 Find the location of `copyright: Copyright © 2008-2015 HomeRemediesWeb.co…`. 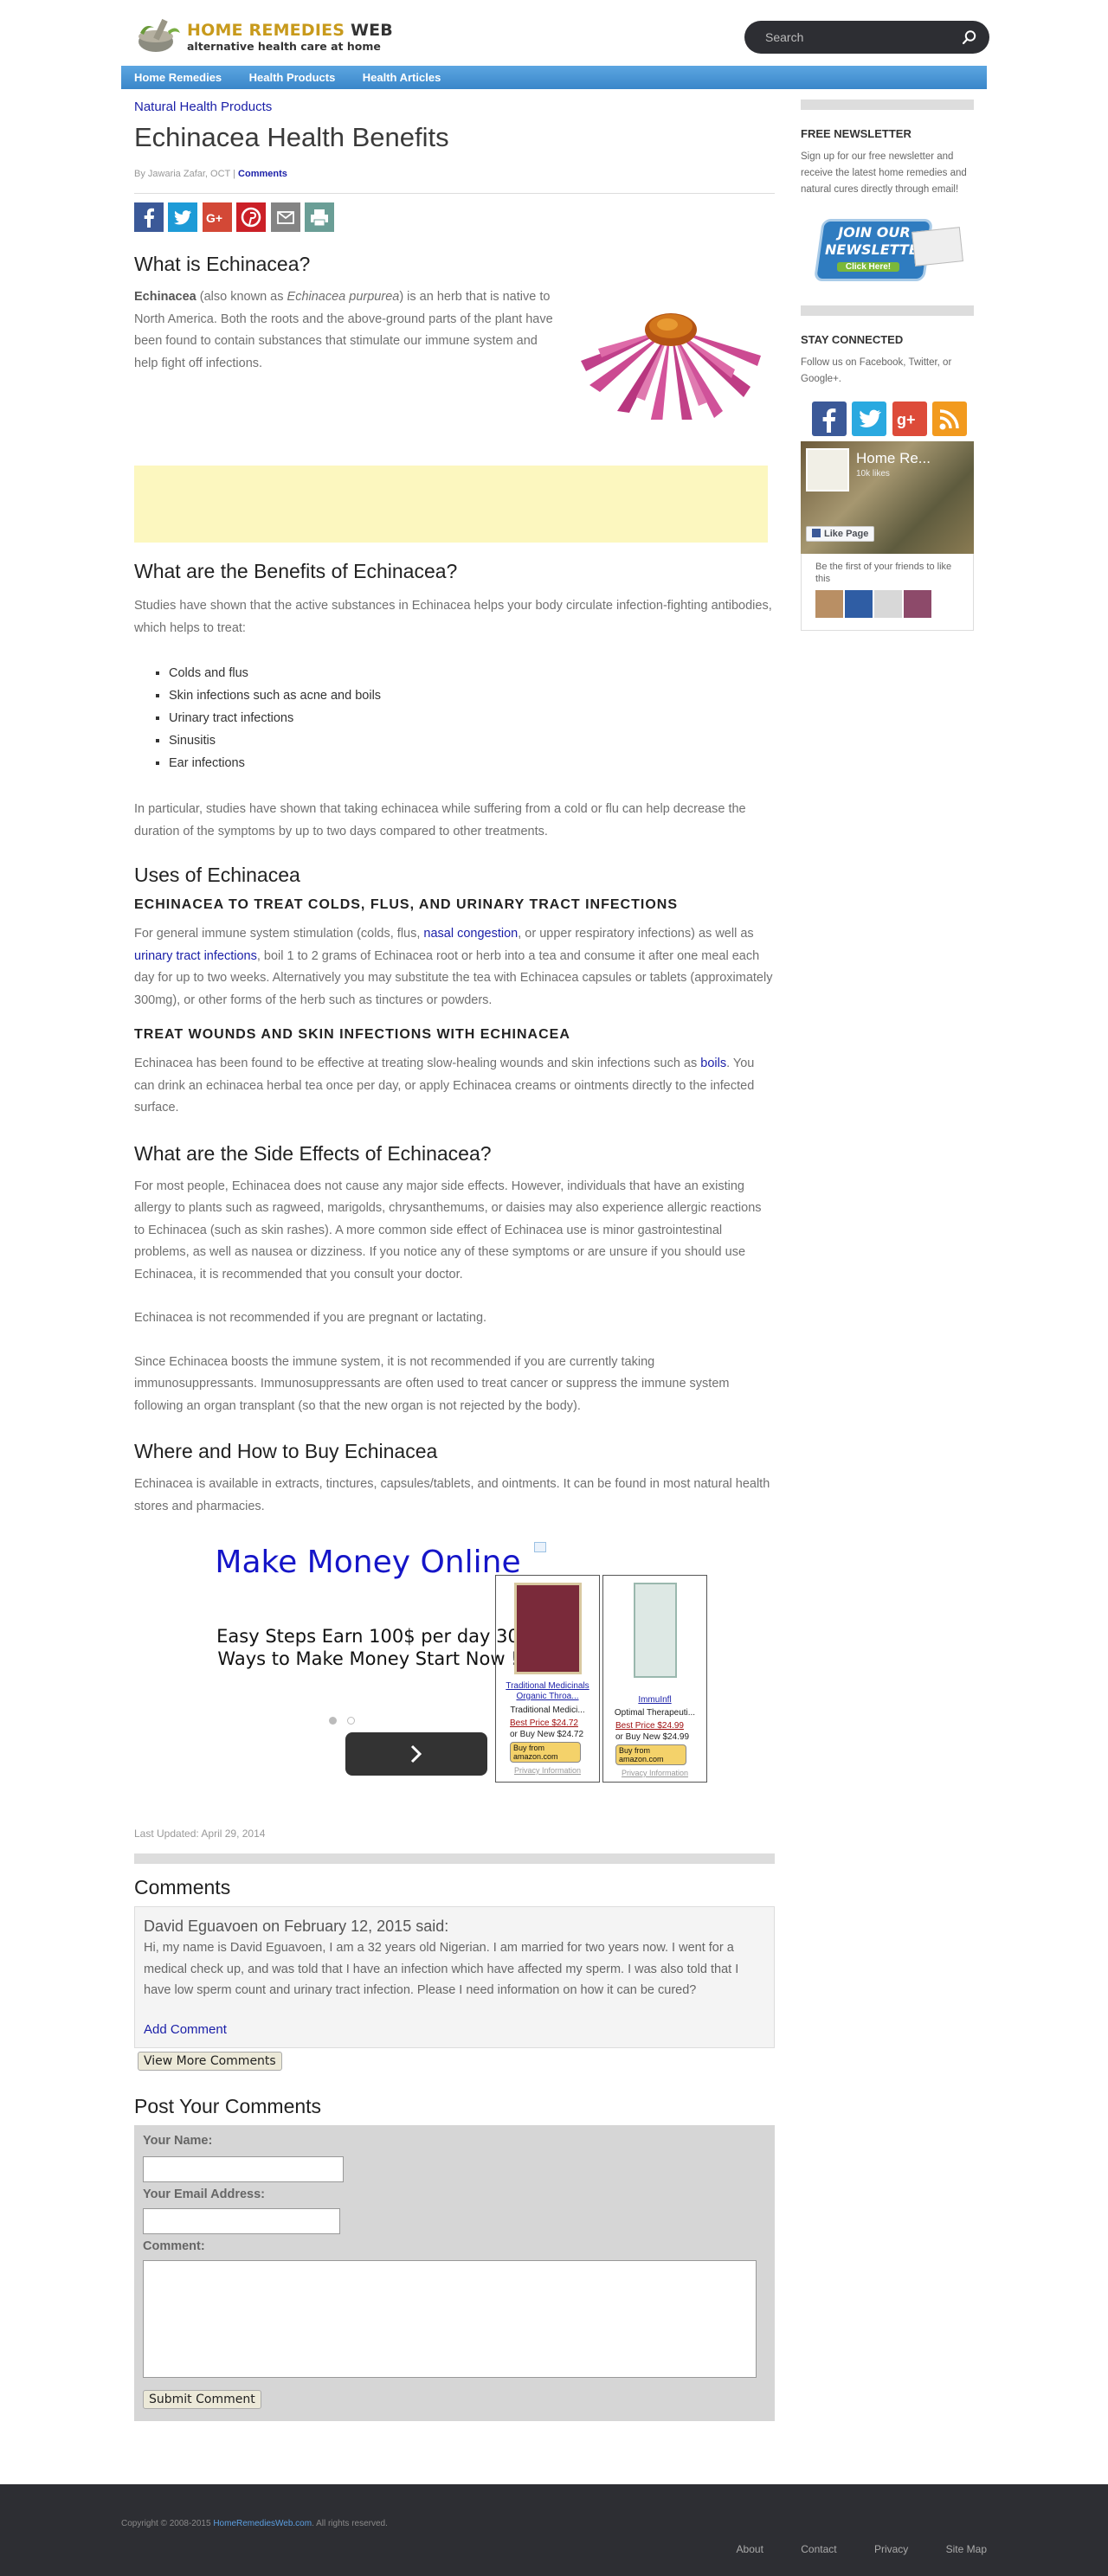

copyright: Copyright © 2008-2015 HomeRemediesWeb.co… is located at coordinates (254, 2523).